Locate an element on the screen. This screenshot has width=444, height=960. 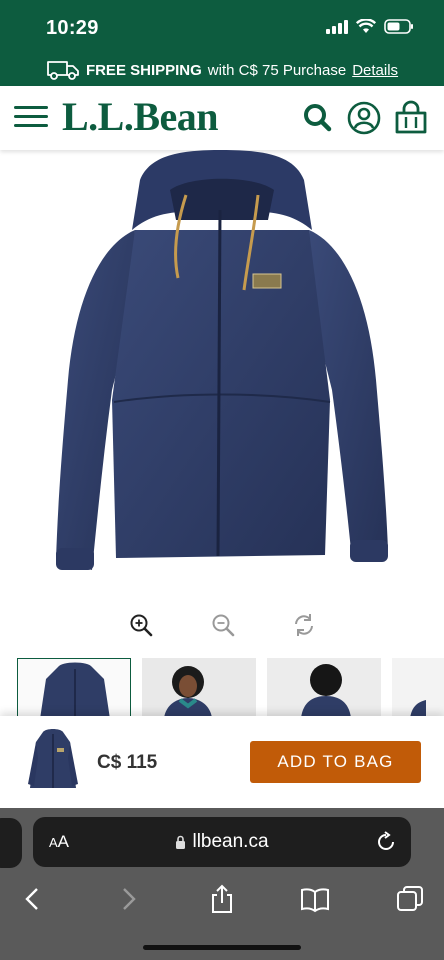
zoom-in-icon is located at coordinates (141, 625).